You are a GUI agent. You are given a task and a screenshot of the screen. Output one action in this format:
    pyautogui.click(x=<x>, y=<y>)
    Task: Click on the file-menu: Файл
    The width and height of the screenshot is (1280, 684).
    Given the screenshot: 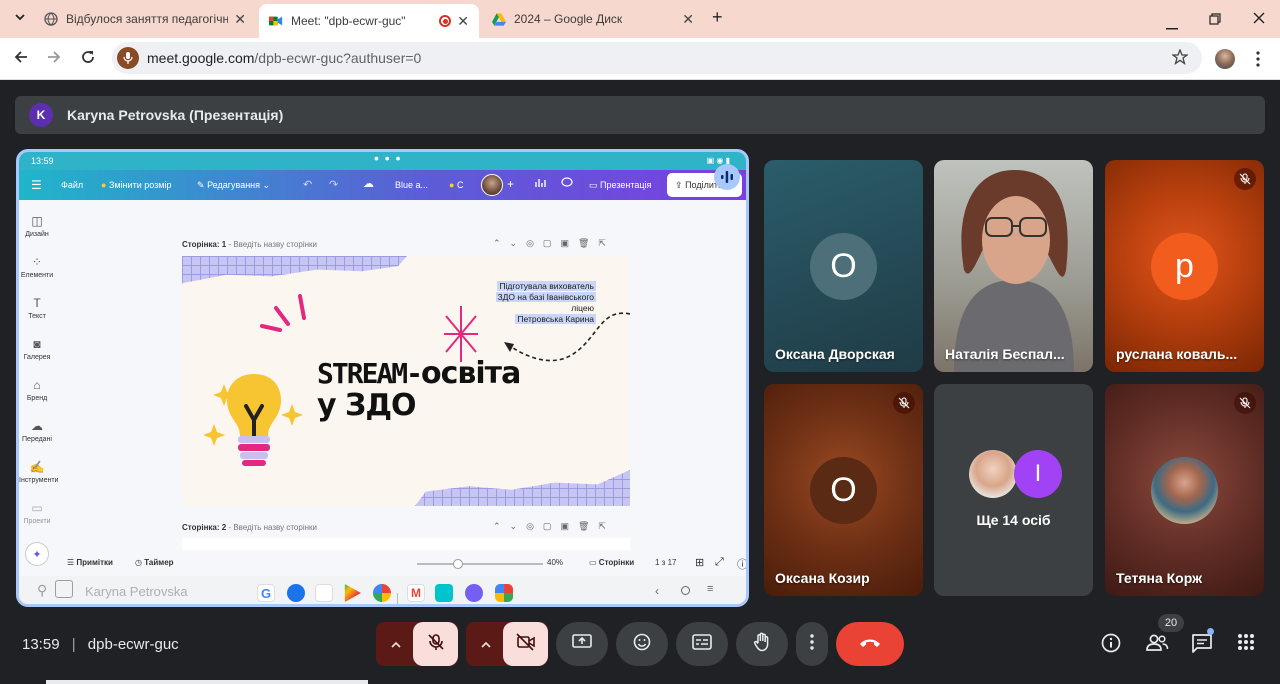 What is the action you would take?
    pyautogui.click(x=72, y=185)
    